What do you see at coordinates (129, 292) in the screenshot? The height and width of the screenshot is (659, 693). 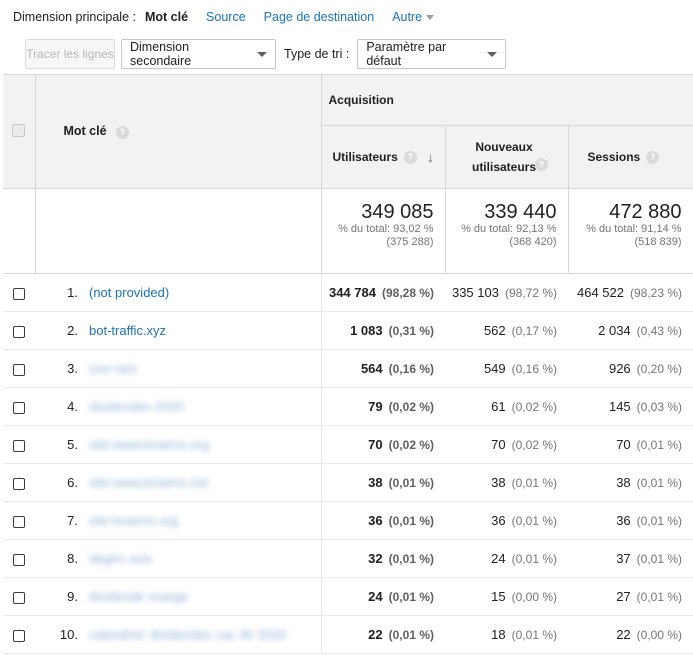 I see `keyword-link: (not provided)` at bounding box center [129, 292].